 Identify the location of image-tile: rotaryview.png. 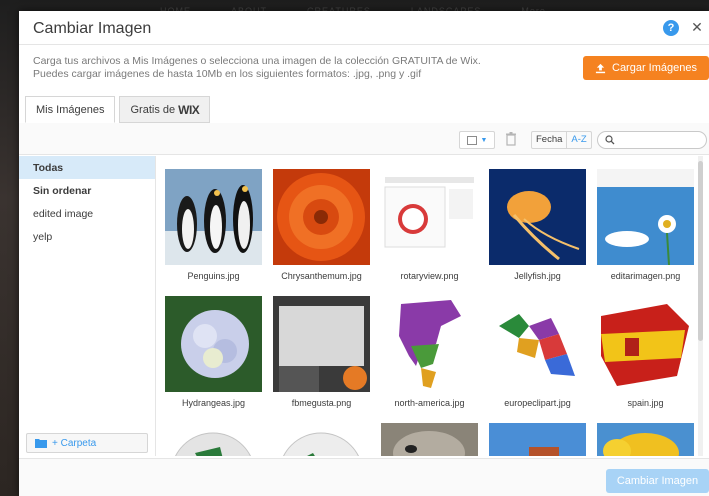
(429, 225).